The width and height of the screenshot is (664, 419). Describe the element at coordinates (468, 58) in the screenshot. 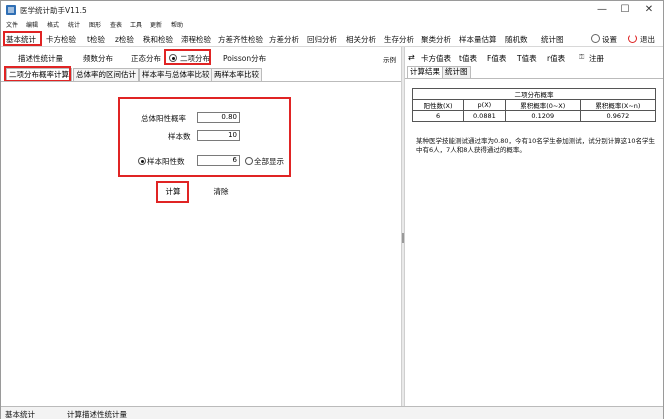

I see `rtool-t-table: t值表` at that location.